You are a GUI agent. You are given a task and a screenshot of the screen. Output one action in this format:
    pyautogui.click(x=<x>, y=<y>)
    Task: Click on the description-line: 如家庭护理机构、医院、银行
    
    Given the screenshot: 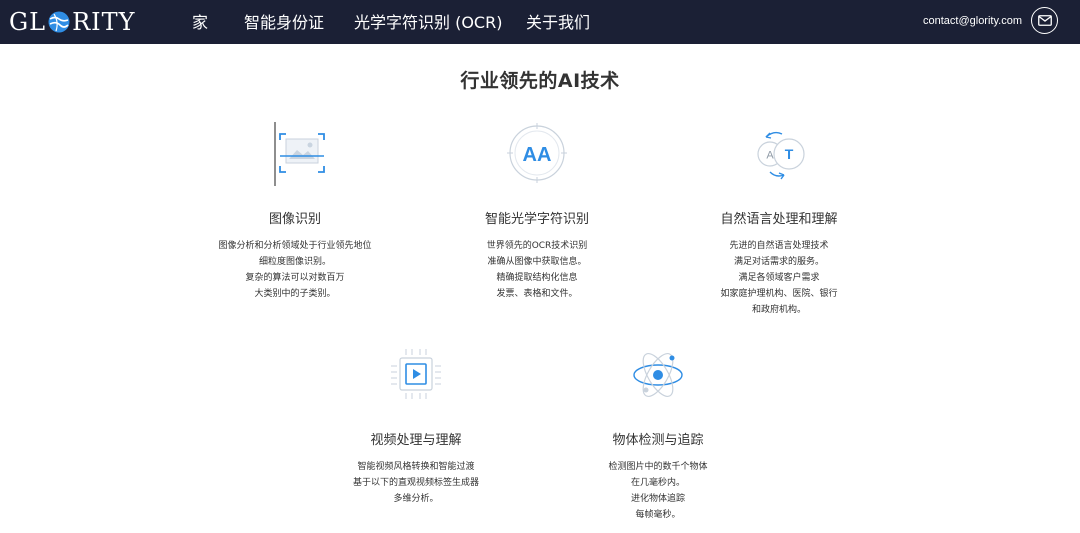 What is the action you would take?
    pyautogui.click(x=779, y=294)
    